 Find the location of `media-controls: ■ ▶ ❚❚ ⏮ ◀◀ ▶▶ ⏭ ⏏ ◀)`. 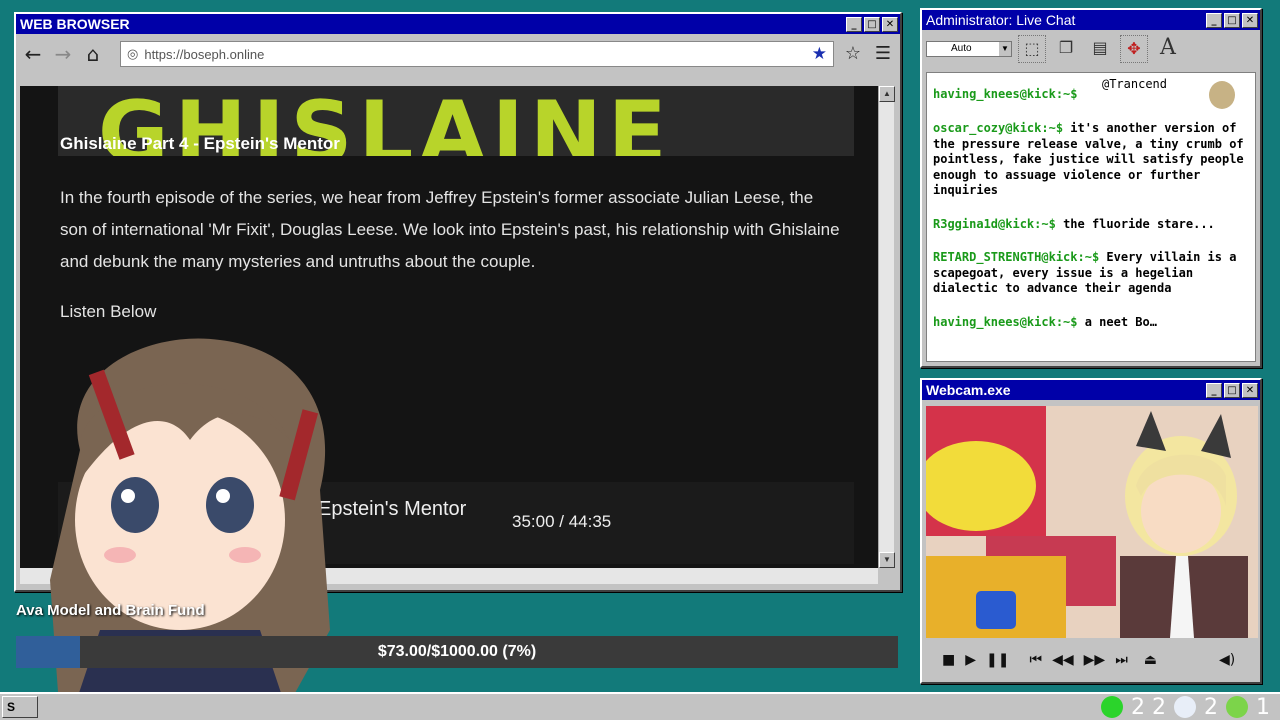

media-controls: ■ ▶ ❚❚ ⏮ ◀◀ ▶▶ ⏭ ⏏ ◀) is located at coordinates (1092, 660).